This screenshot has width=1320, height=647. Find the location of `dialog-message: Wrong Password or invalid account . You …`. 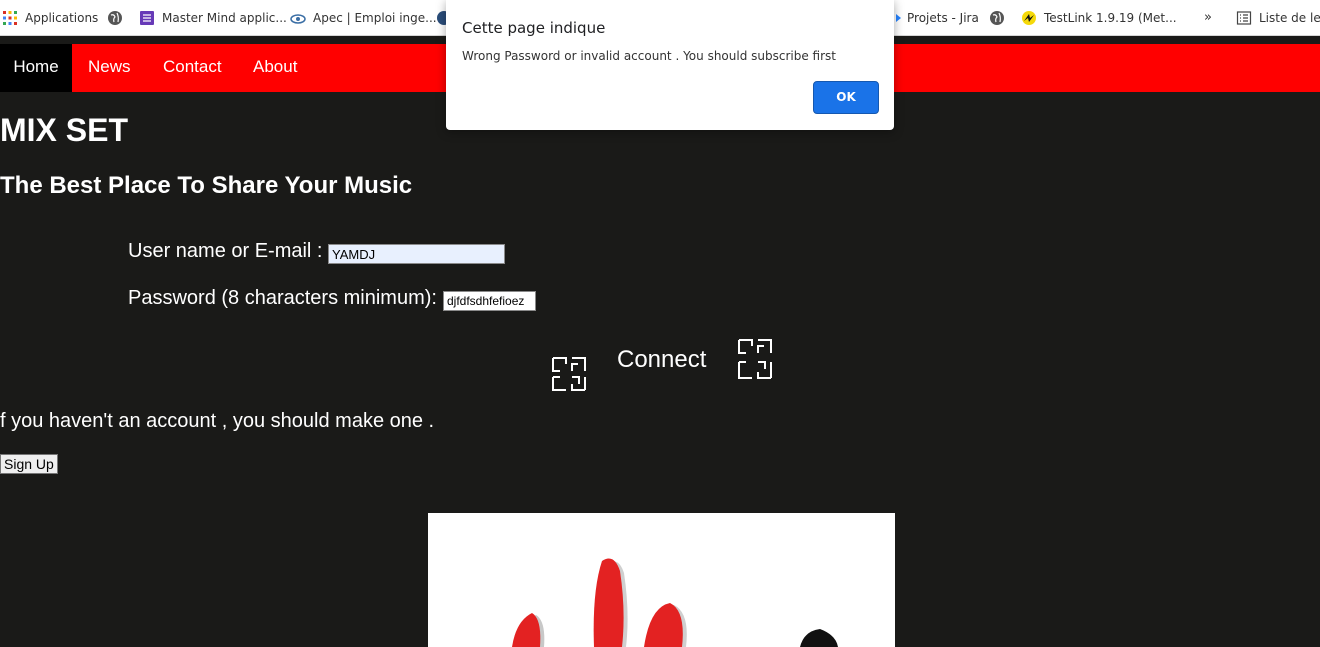

dialog-message: Wrong Password or invalid account . You … is located at coordinates (649, 56).